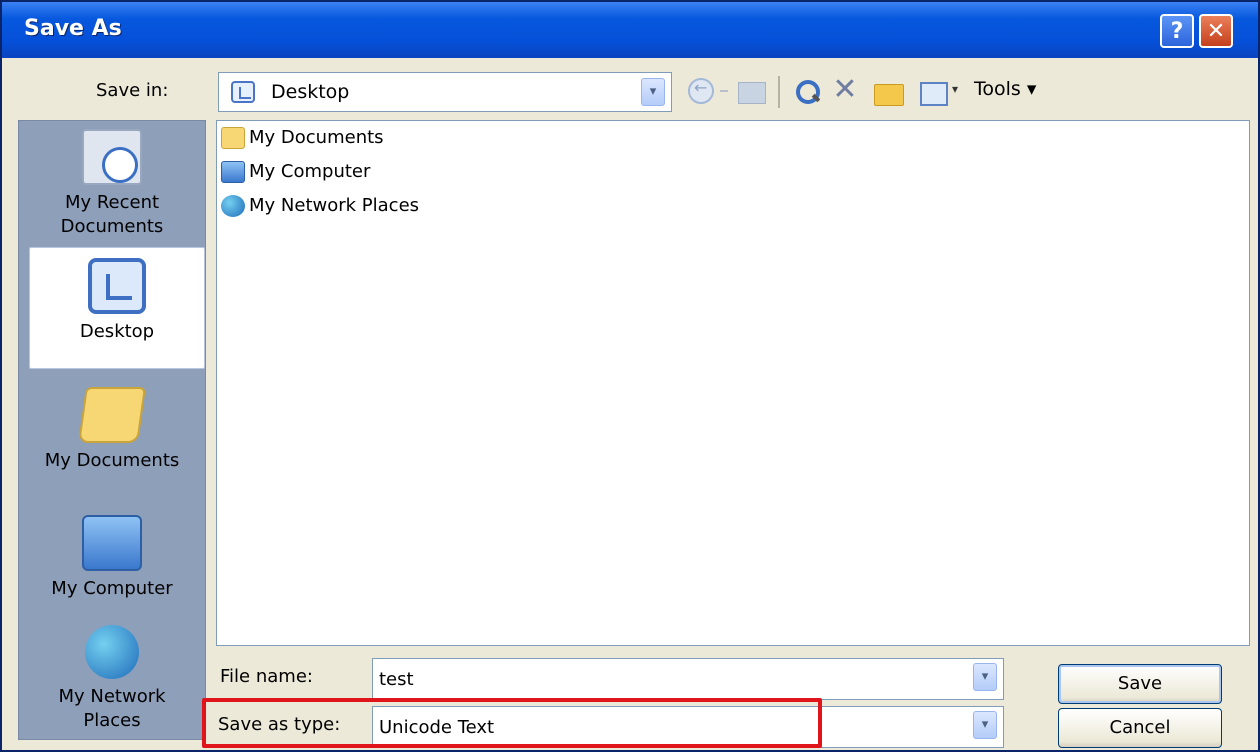  Describe the element at coordinates (112, 708) in the screenshot. I see `place-label: My Network Places` at that location.